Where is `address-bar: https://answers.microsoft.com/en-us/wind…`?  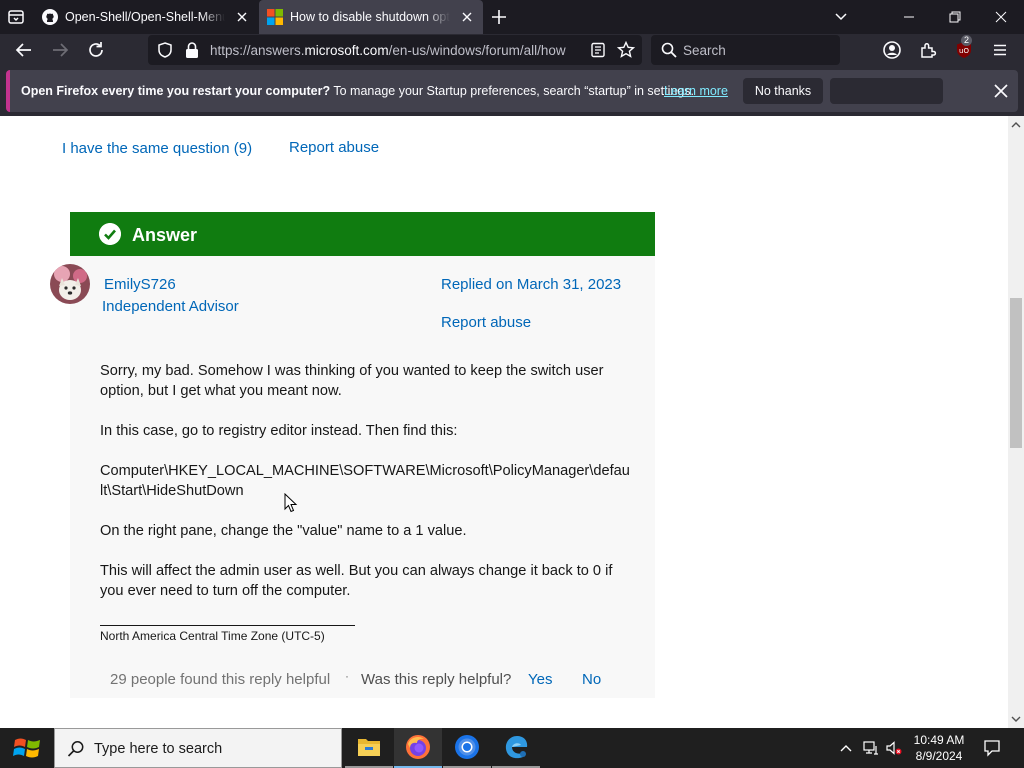 address-bar: https://answers.microsoft.com/en-us/wind… is located at coordinates (395, 50).